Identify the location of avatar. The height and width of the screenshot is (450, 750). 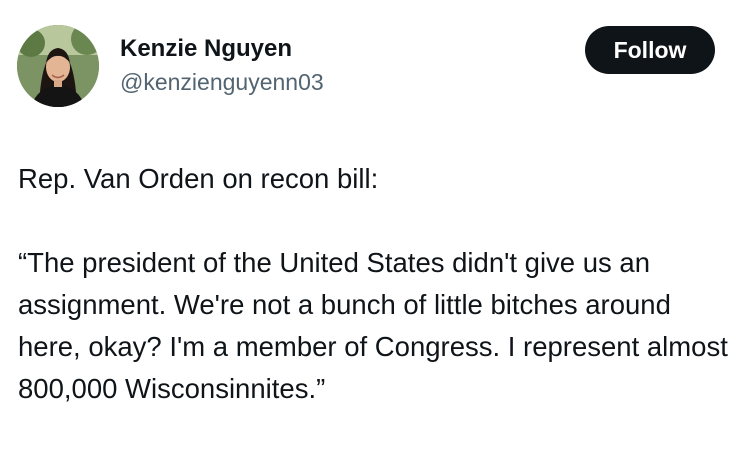
(58, 66).